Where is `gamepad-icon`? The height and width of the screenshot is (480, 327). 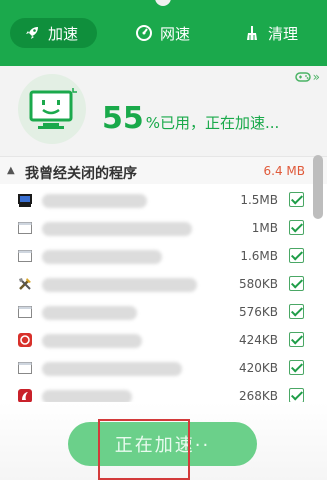
gamepad-icon is located at coordinates (302, 77).